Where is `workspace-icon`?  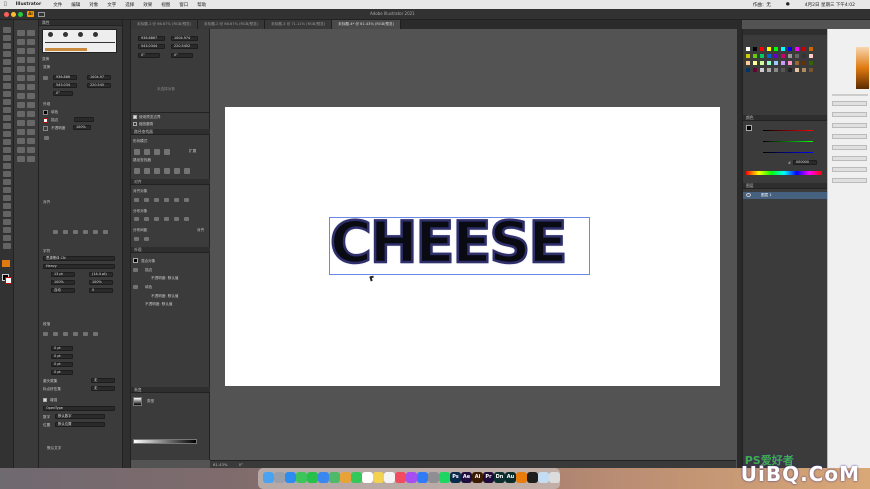
workspace-icon is located at coordinates (41, 14).